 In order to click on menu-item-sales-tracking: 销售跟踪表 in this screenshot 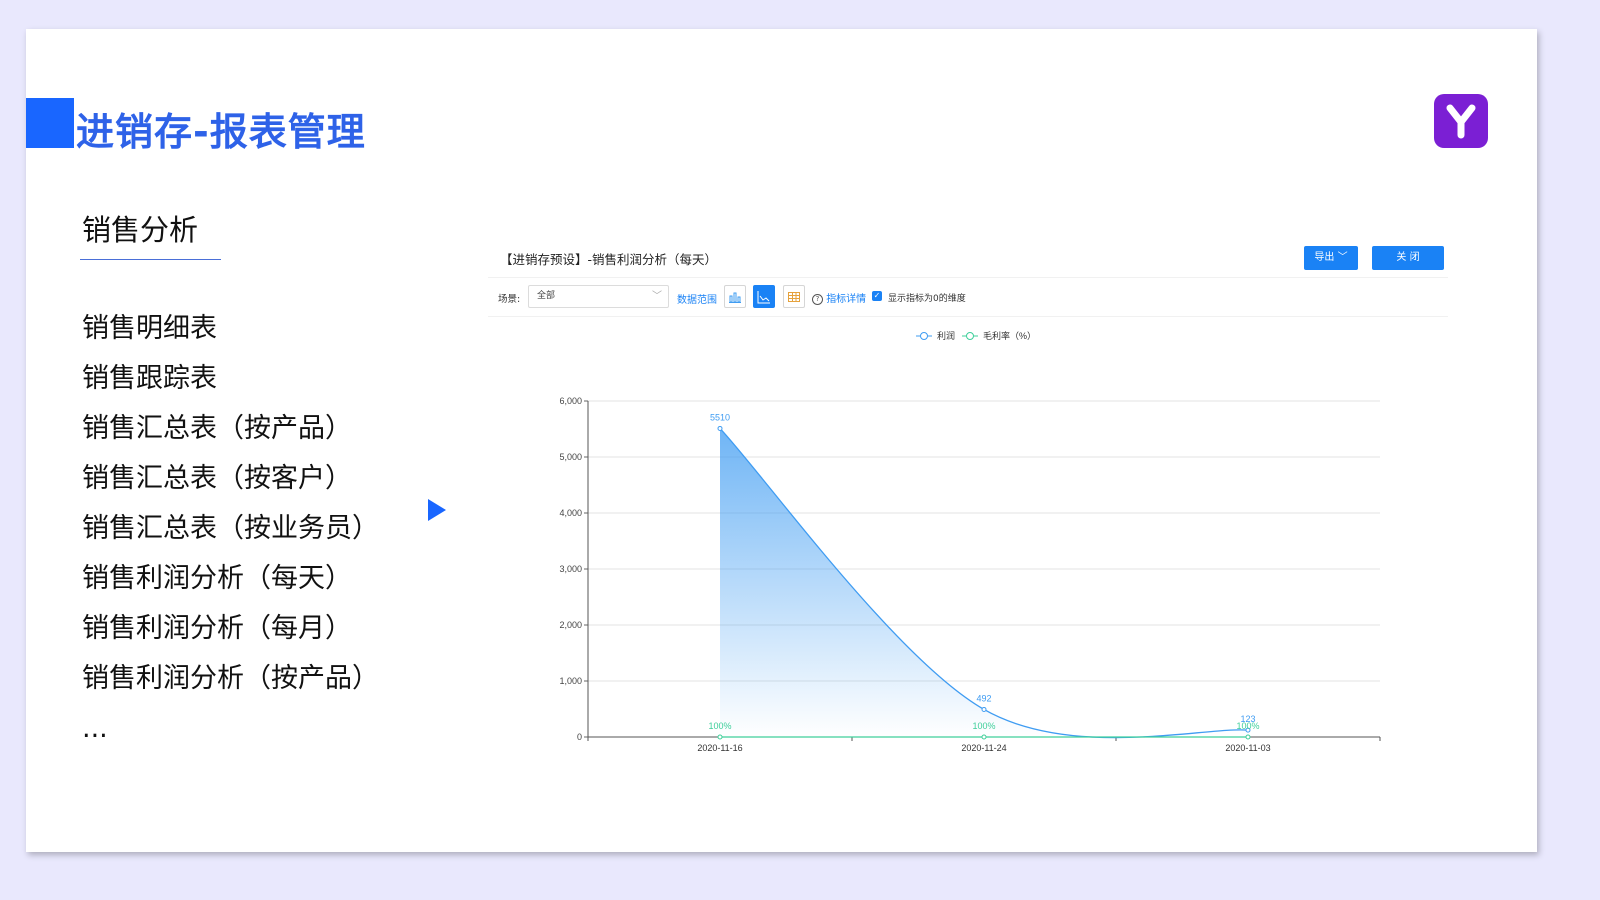, I will do `click(230, 384)`.